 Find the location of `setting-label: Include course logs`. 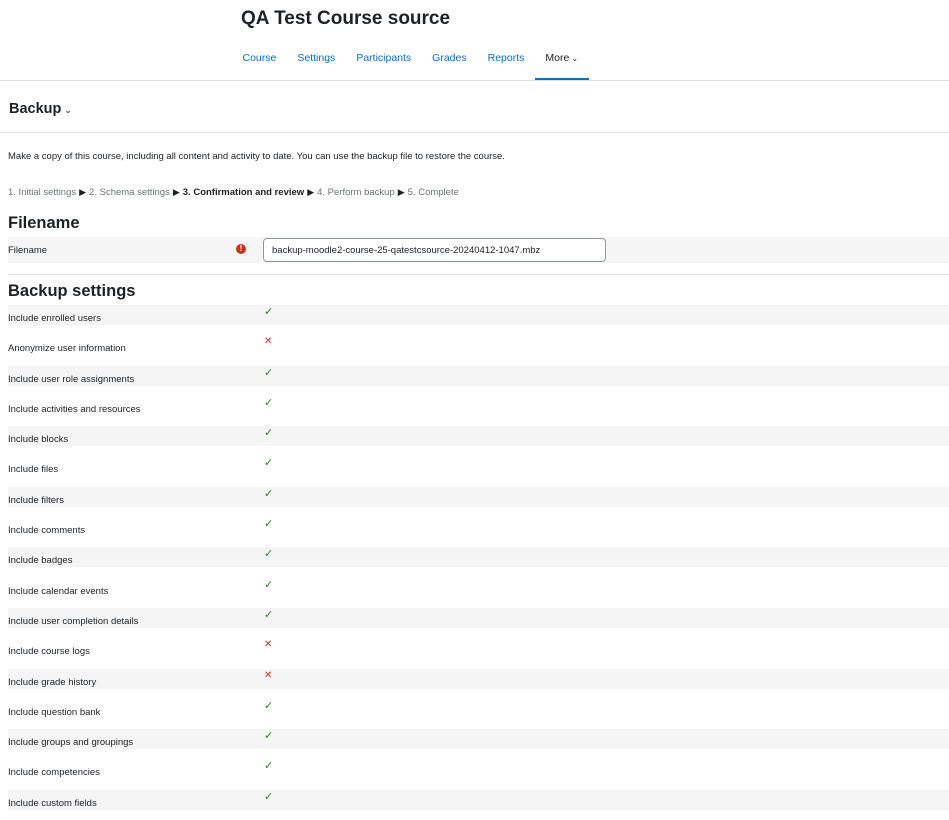

setting-label: Include course logs is located at coordinates (49, 652).